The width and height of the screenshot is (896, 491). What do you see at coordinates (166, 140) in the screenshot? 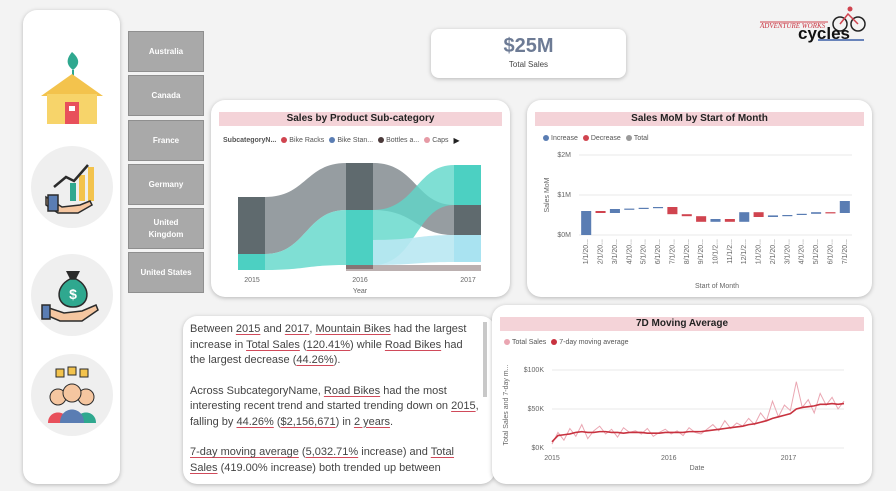
I see `country-button-france: France` at bounding box center [166, 140].